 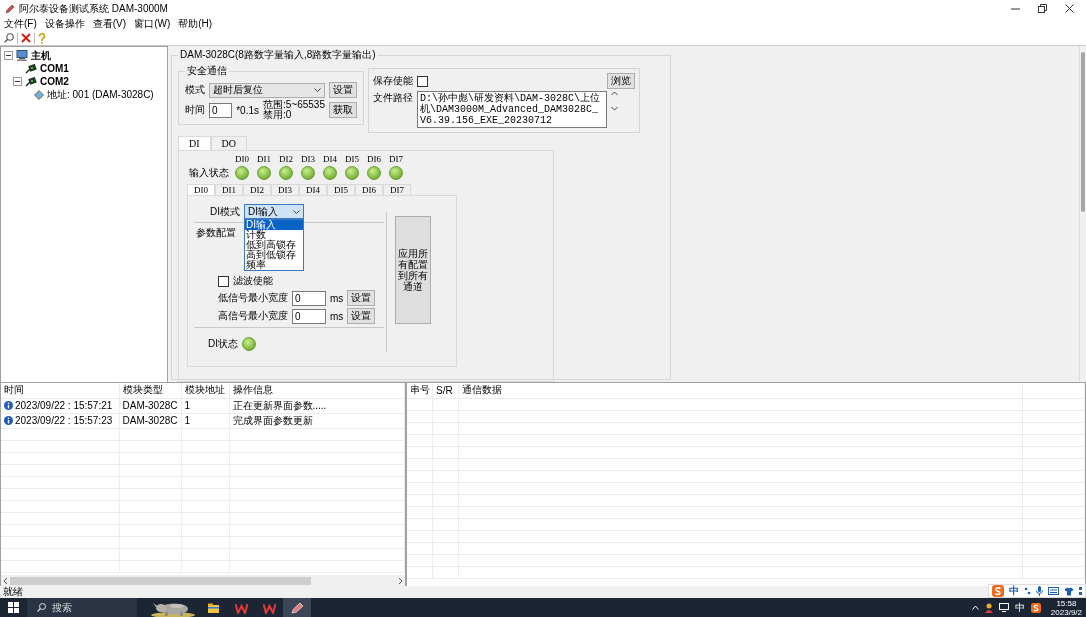 I want to click on menu-item: 设备操作, so click(x=64, y=24).